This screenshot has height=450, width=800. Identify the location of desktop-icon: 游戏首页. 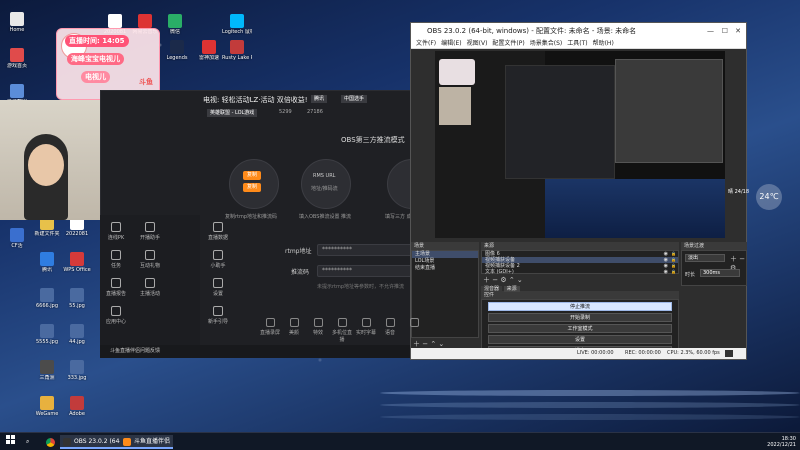
(17, 58).